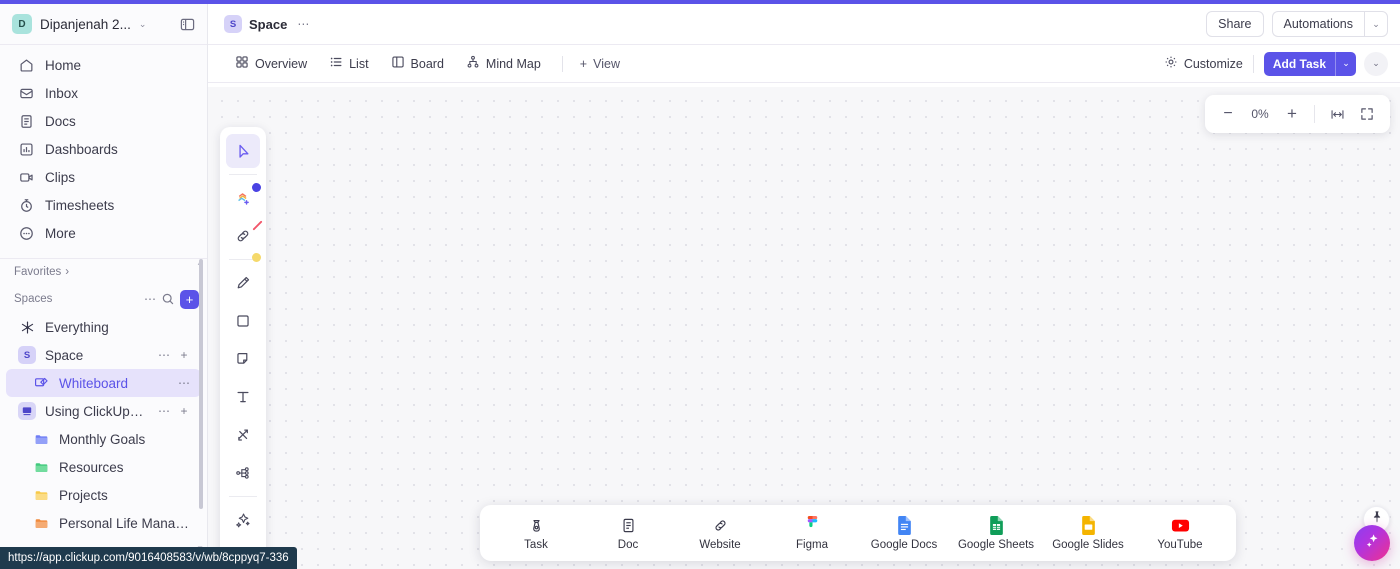 The height and width of the screenshot is (569, 1400). Describe the element at coordinates (1292, 114) in the screenshot. I see `zoom-in-button: +` at that location.